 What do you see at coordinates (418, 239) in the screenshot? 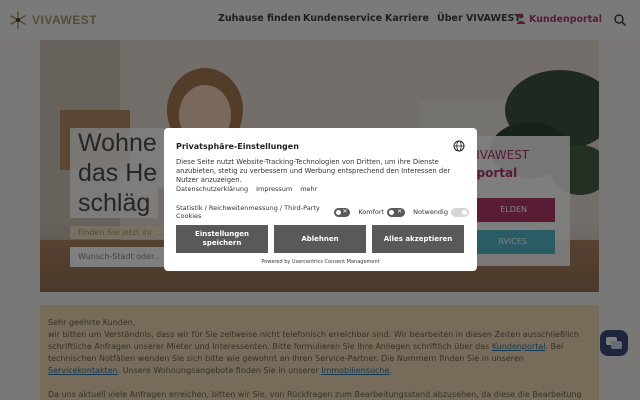
I see `accept-all-button: Alles akzeptieren` at bounding box center [418, 239].